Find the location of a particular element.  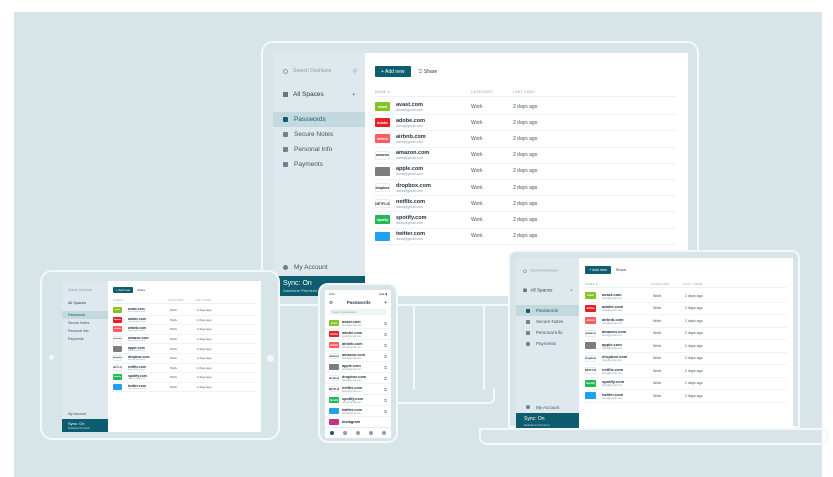

list-item: dropbox dropbox.com dana@gmail.com ⧉ is located at coordinates (358, 378).